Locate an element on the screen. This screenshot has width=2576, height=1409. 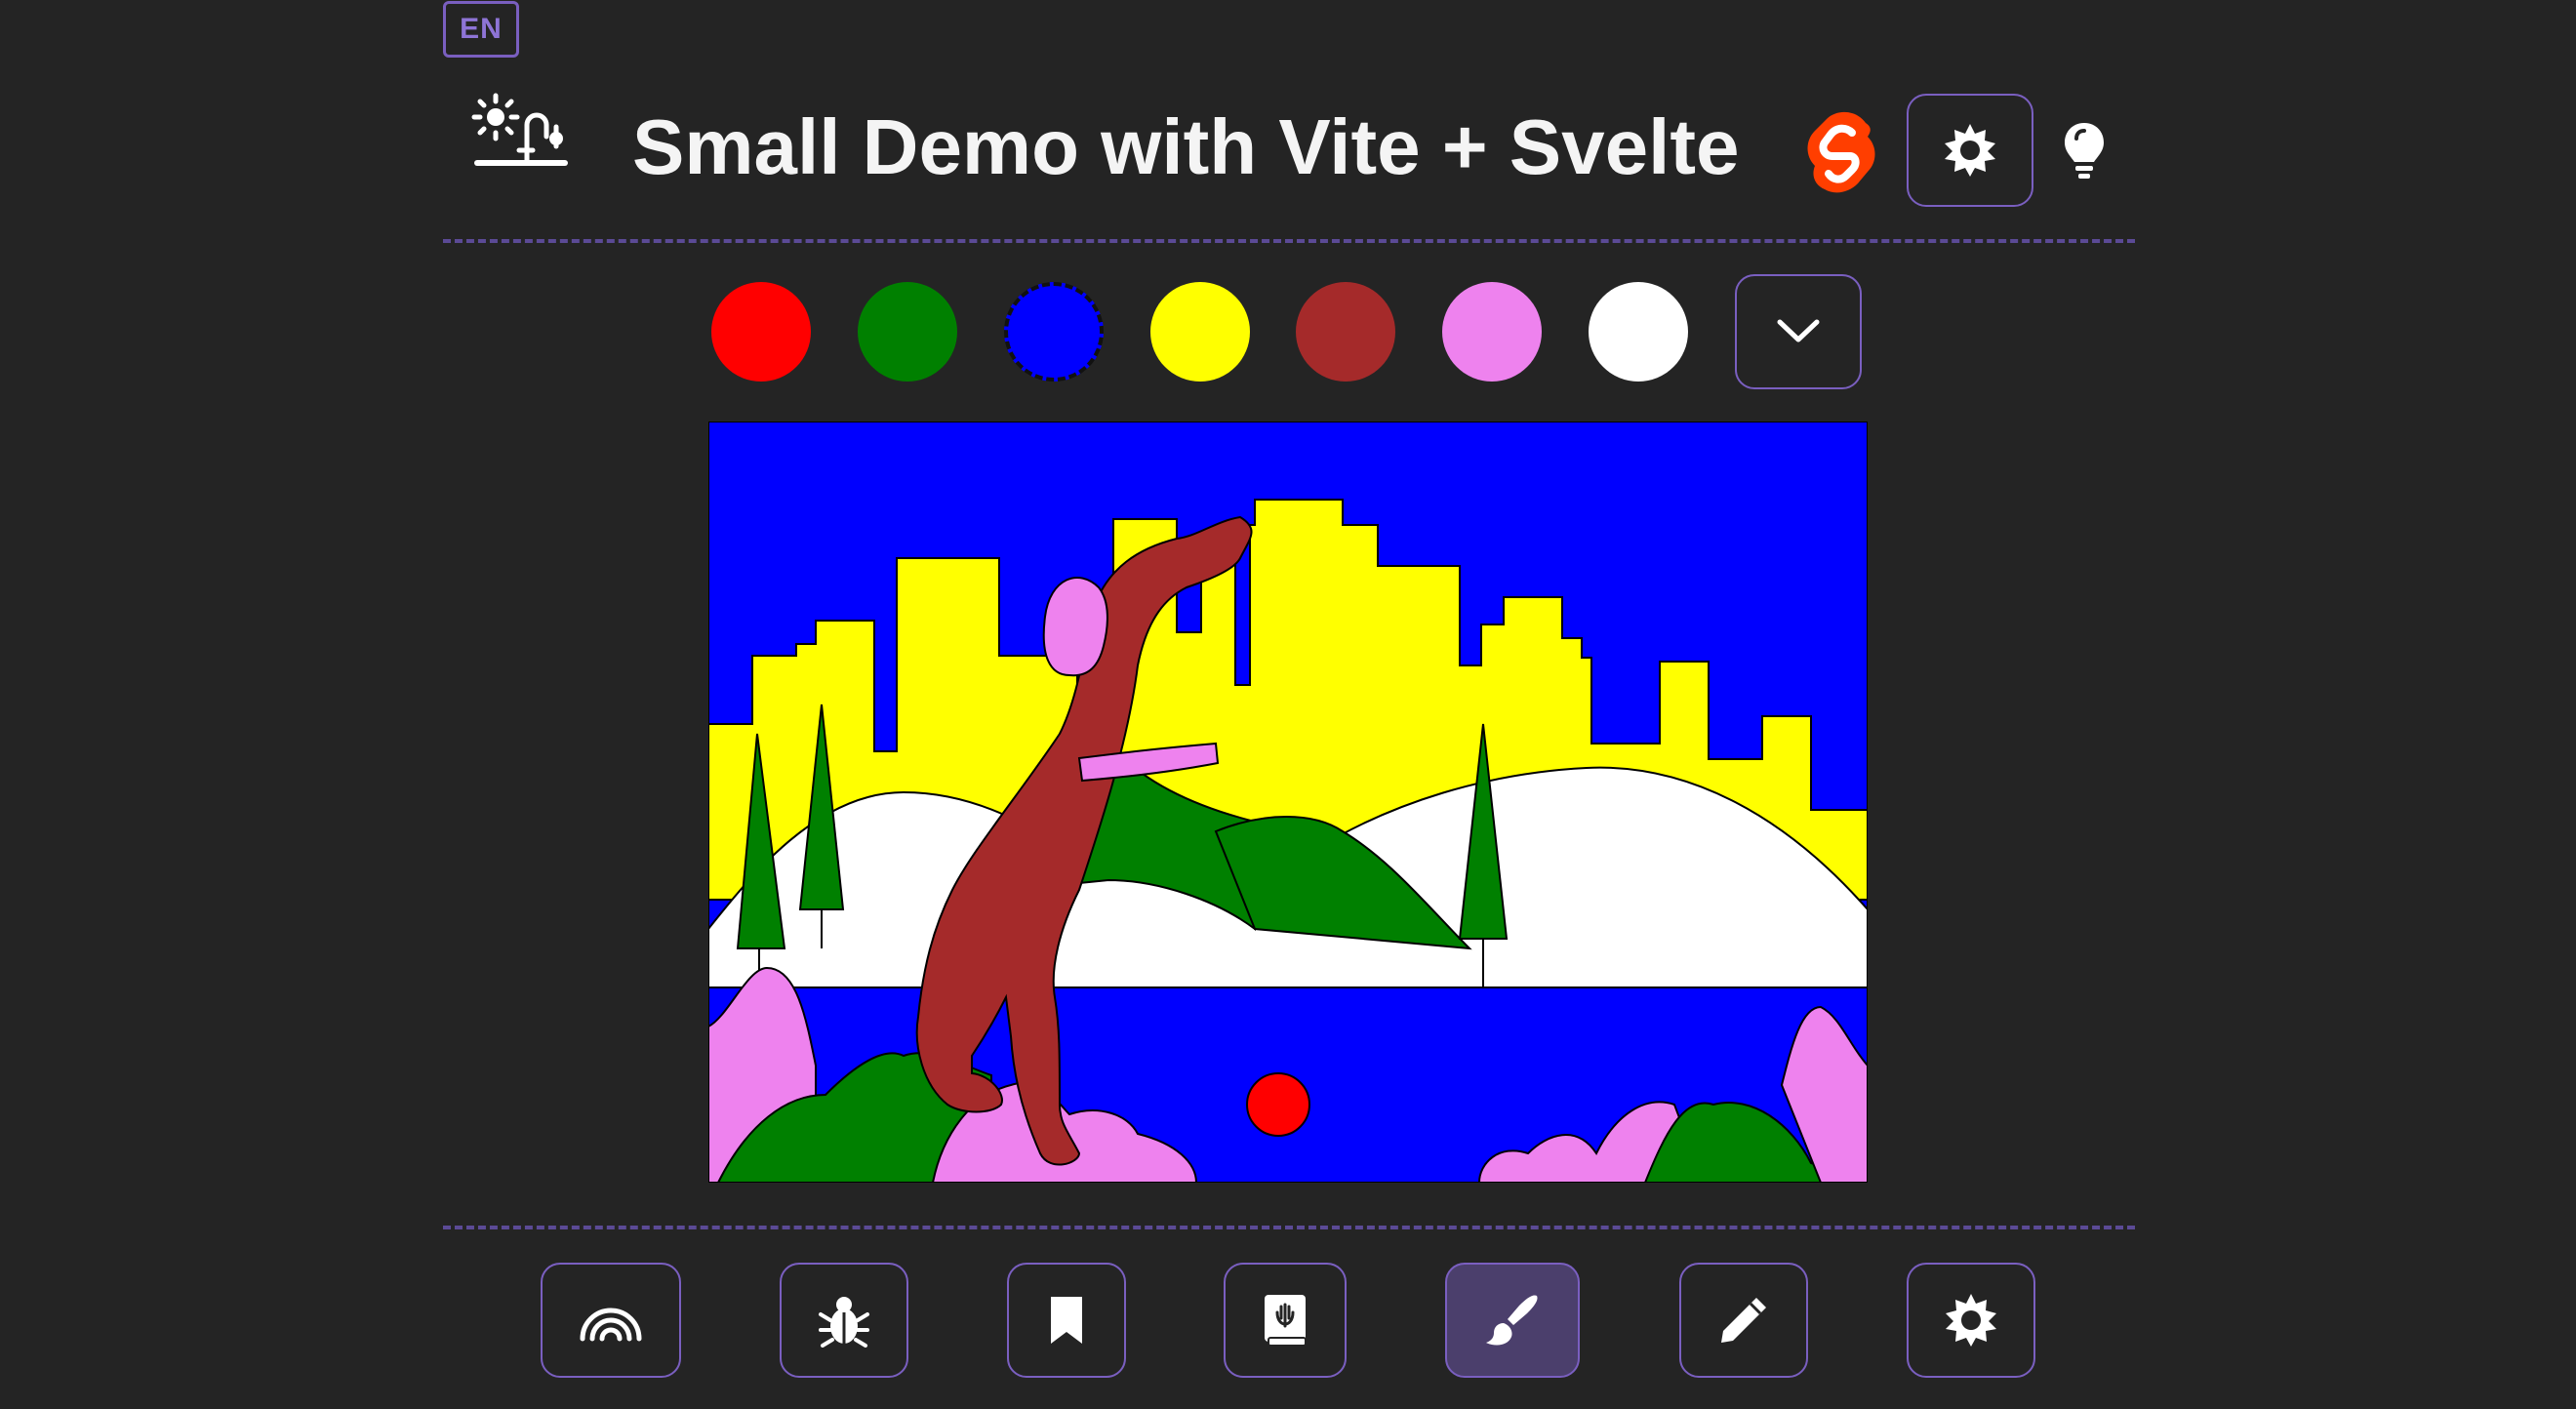
book-button is located at coordinates (1285, 1320).